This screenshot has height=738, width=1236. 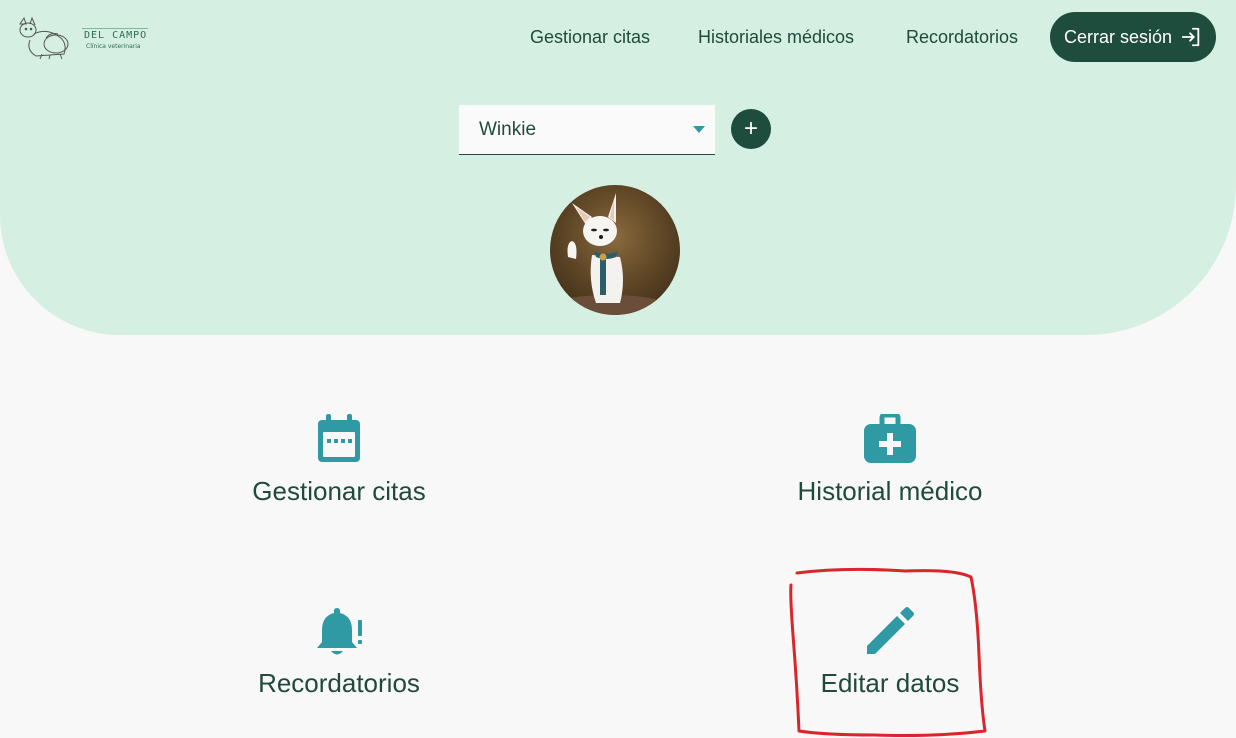 What do you see at coordinates (776, 37) in the screenshot?
I see `nav-historiales-medicos: Historiales médicos` at bounding box center [776, 37].